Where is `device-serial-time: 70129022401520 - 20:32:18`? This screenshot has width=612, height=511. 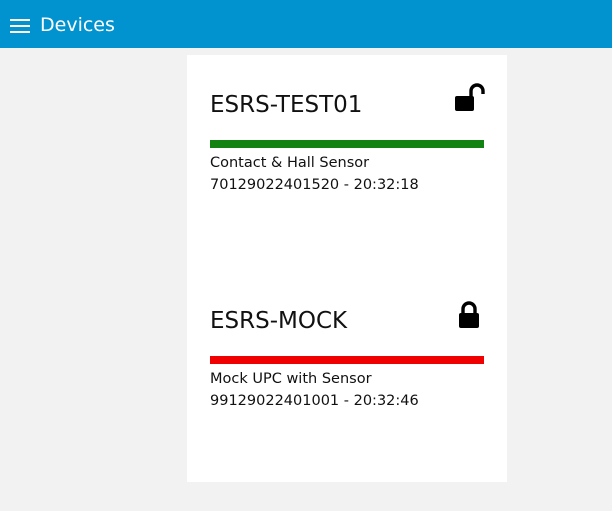
device-serial-time: 70129022401520 - 20:32:18 is located at coordinates (314, 185).